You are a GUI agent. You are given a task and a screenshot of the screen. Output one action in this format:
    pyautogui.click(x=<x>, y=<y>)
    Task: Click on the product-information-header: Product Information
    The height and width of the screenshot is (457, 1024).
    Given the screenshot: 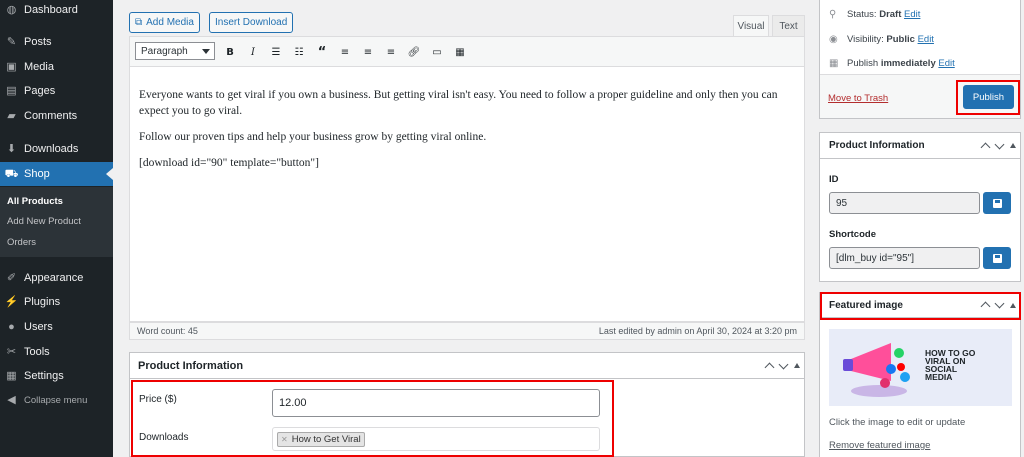 What is the action you would take?
    pyautogui.click(x=467, y=366)
    